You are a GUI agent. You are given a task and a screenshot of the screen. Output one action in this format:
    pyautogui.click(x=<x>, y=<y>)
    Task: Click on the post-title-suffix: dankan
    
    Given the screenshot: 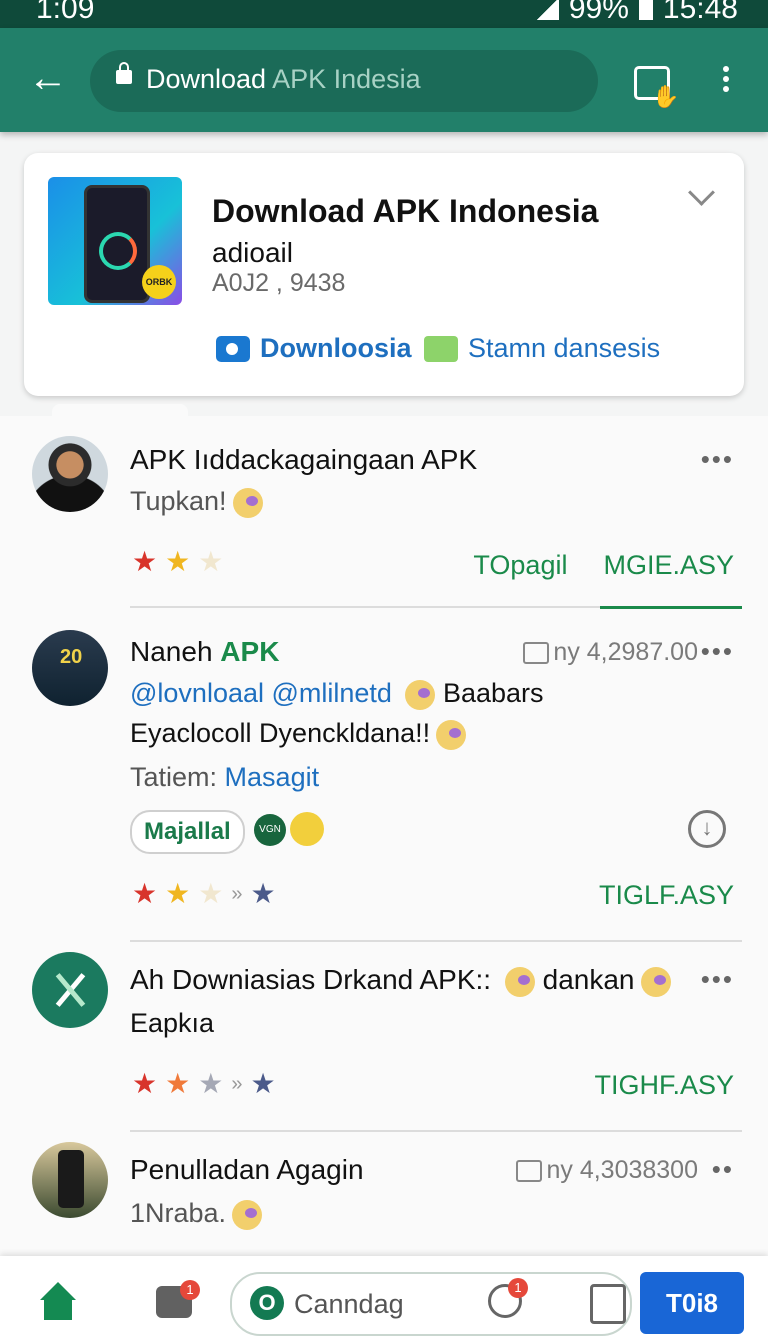 What is the action you would take?
    pyautogui.click(x=588, y=979)
    